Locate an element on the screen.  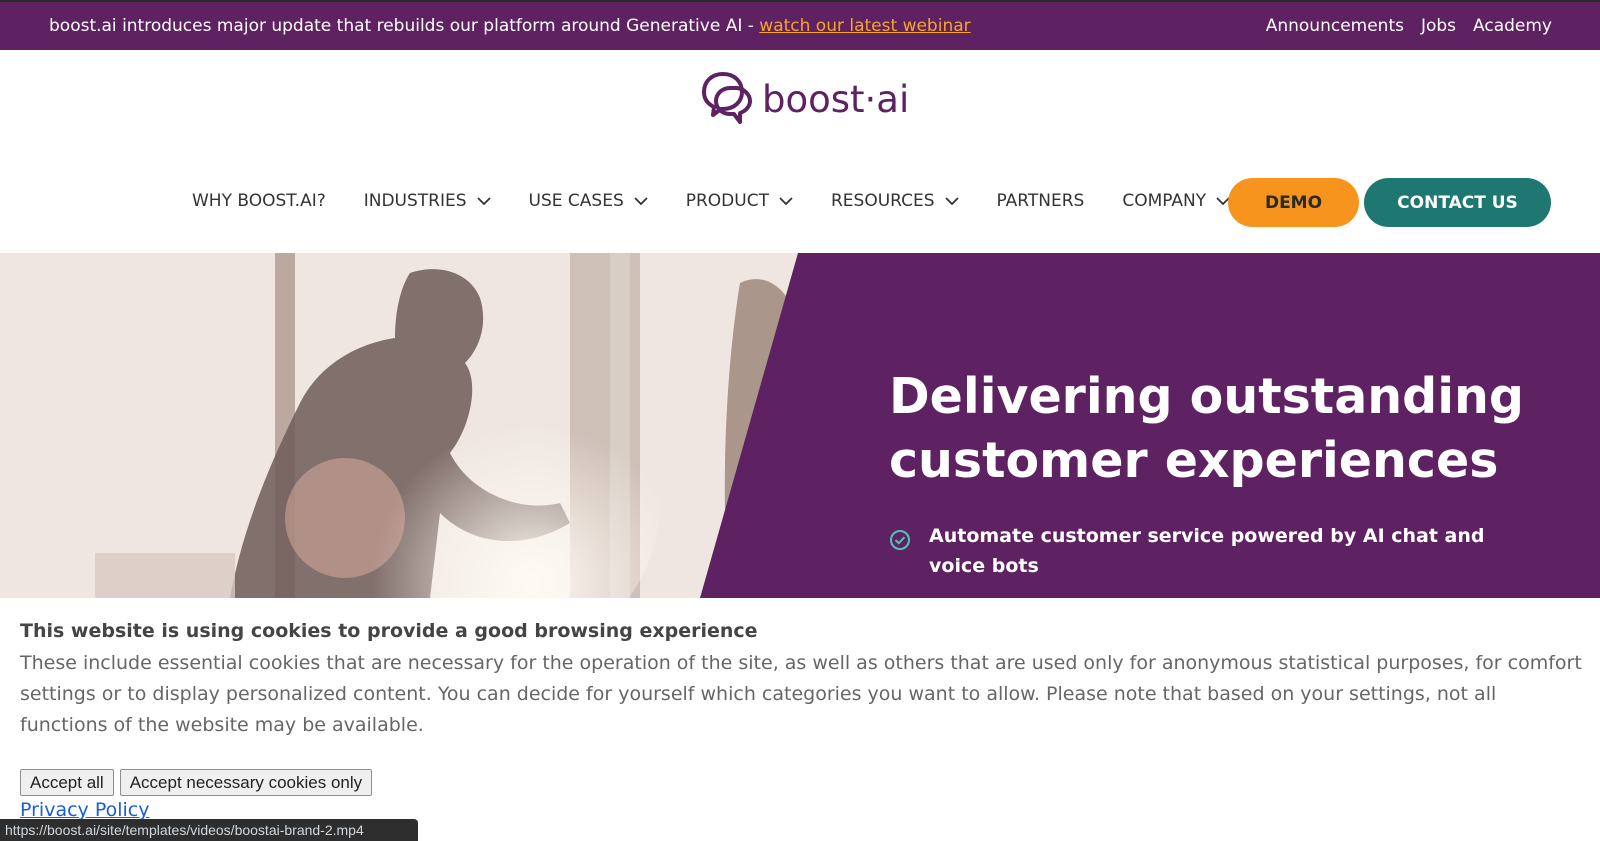
nav-label: PARTNERS is located at coordinates (1040, 201).